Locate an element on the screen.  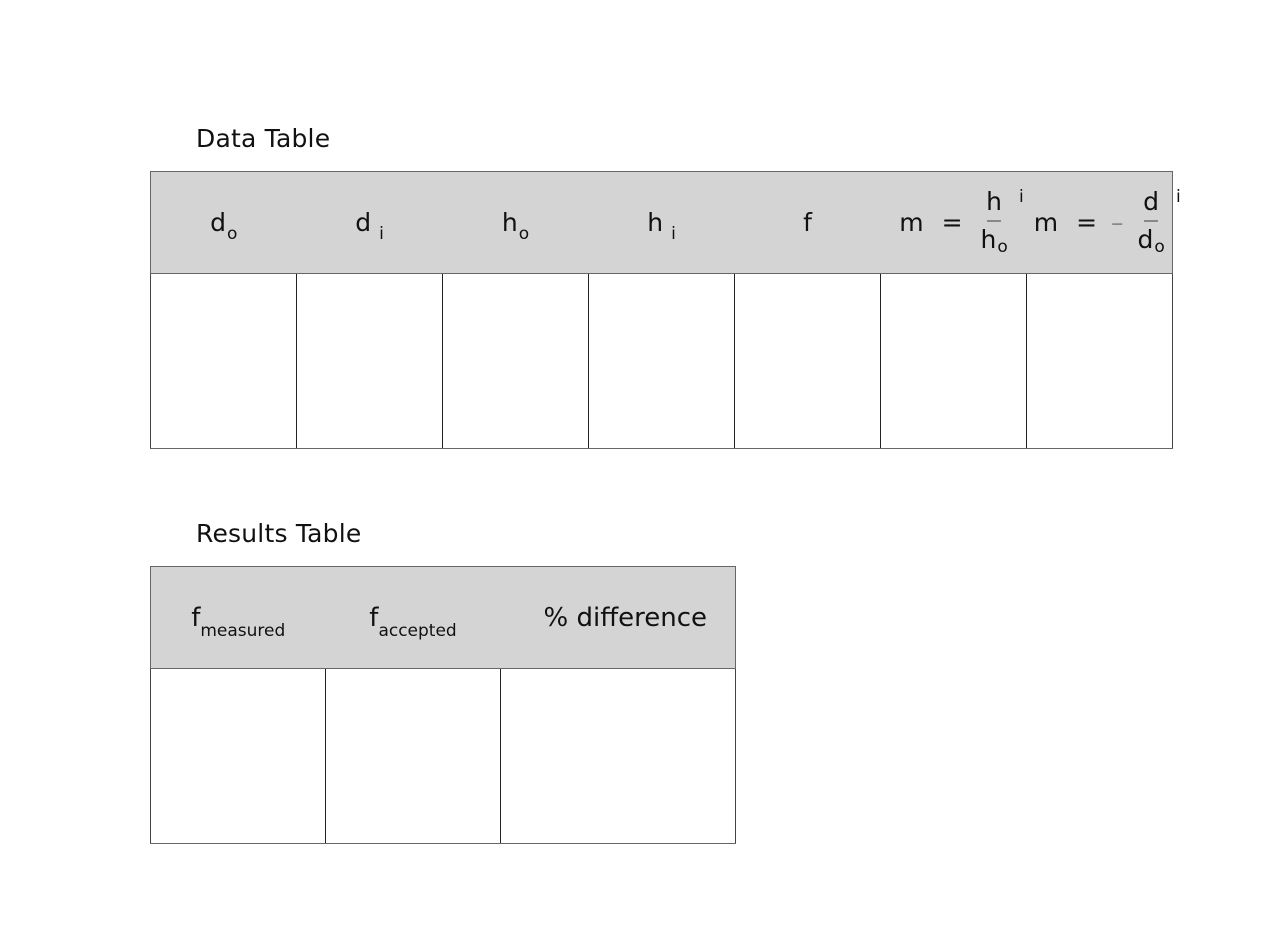
results-table: fmeasured faccepted % difference is located at coordinates (443, 705).